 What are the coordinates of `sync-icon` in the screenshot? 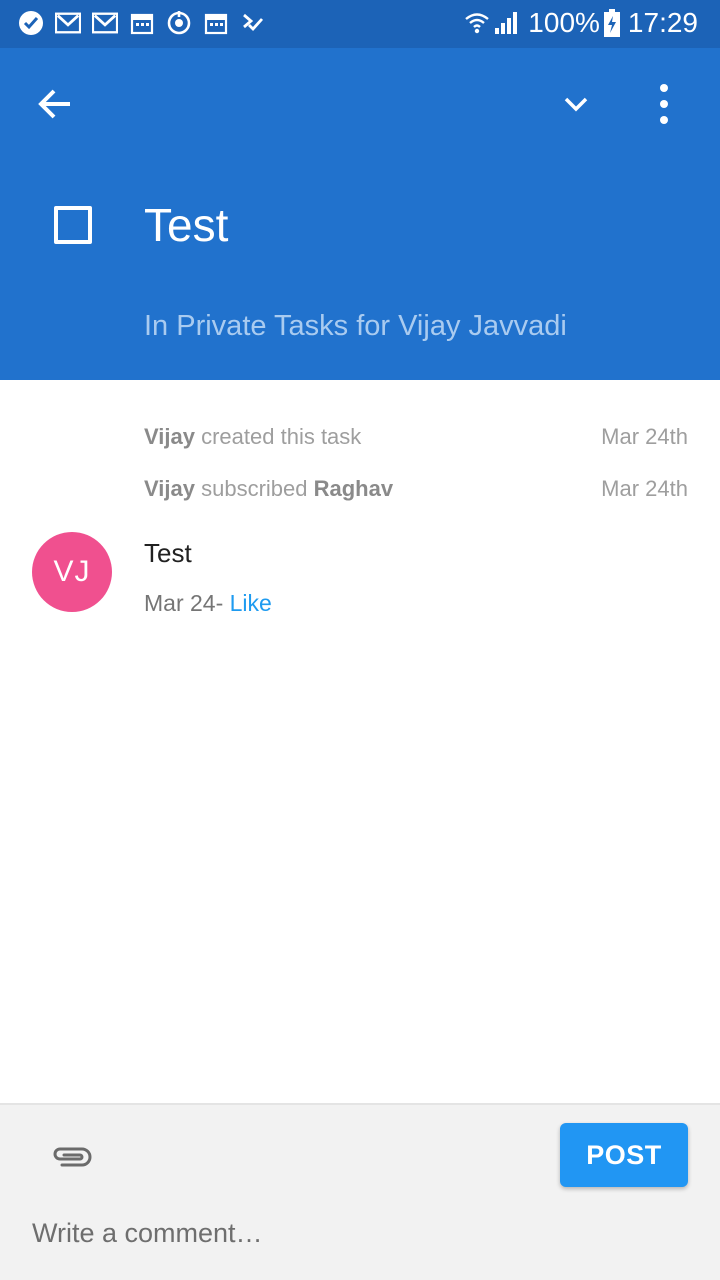 It's located at (179, 23).